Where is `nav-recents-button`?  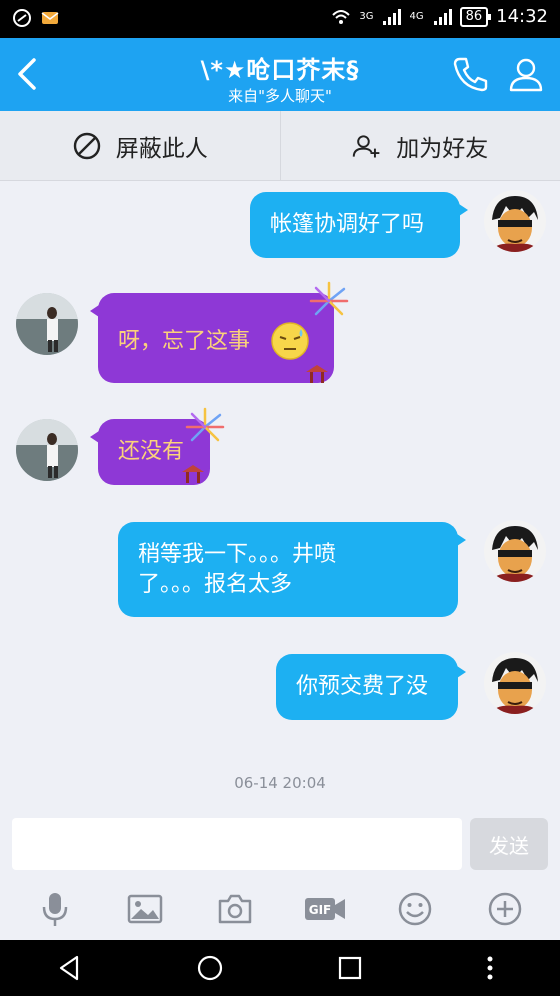 nav-recents-button is located at coordinates (350, 968).